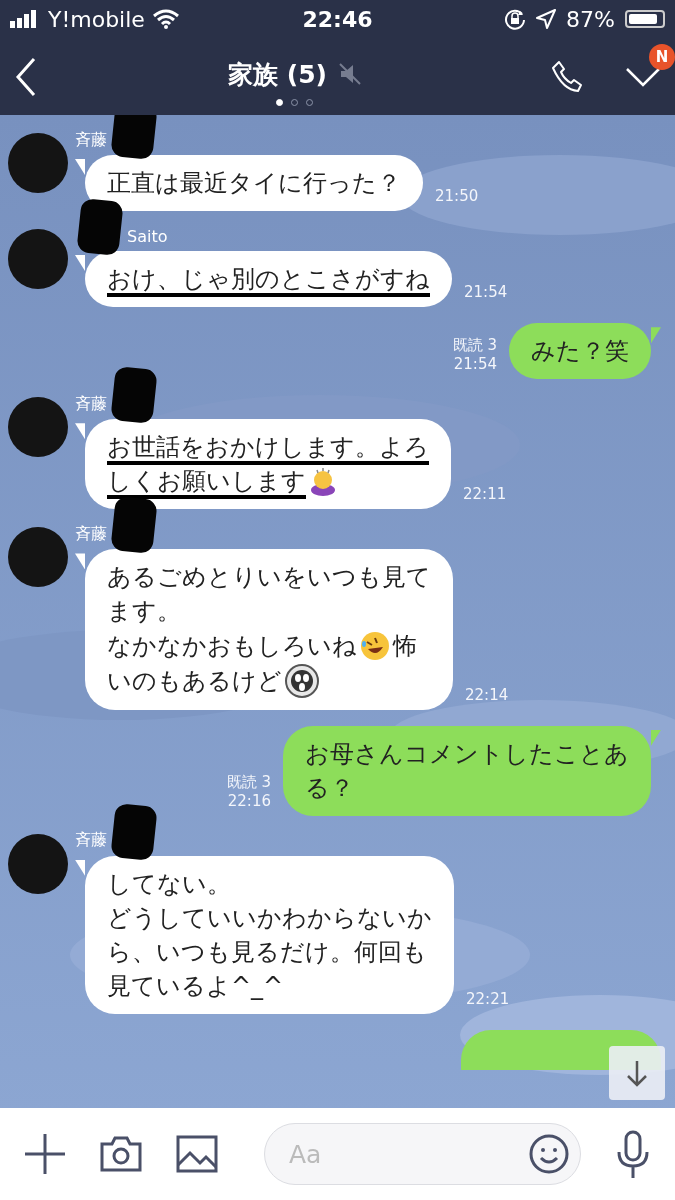  I want to click on message-text: る？, so click(329, 788).